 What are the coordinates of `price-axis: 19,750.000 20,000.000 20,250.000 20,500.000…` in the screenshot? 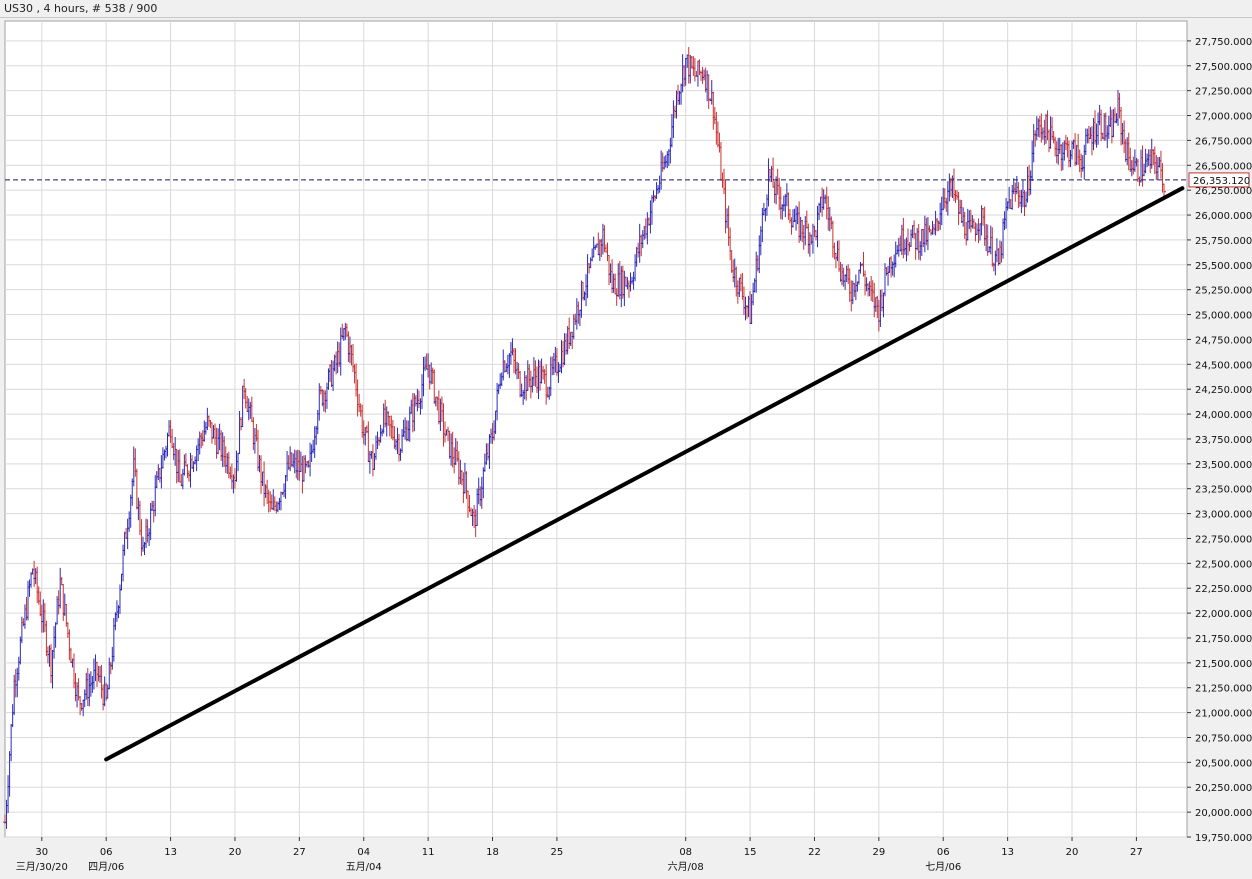 It's located at (1219, 440).